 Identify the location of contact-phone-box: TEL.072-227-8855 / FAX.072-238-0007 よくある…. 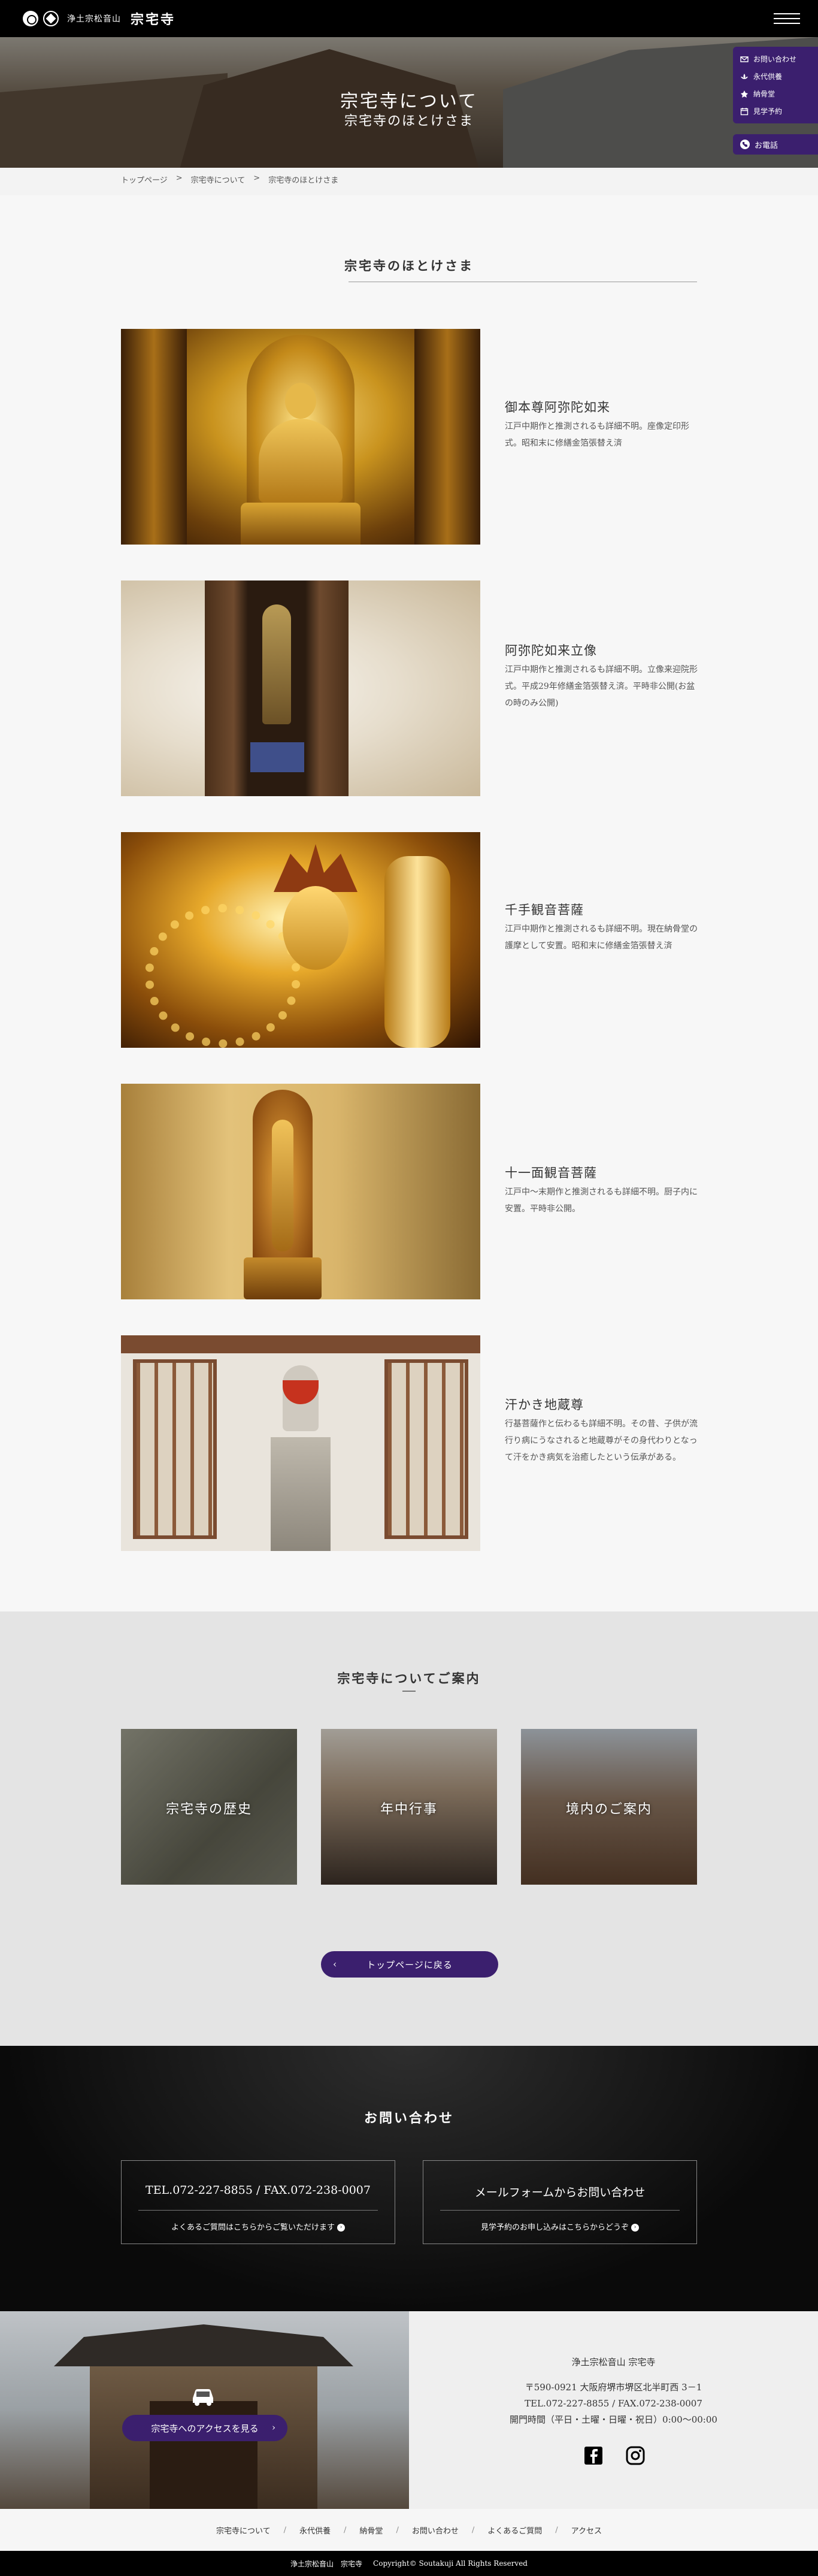
(258, 2202).